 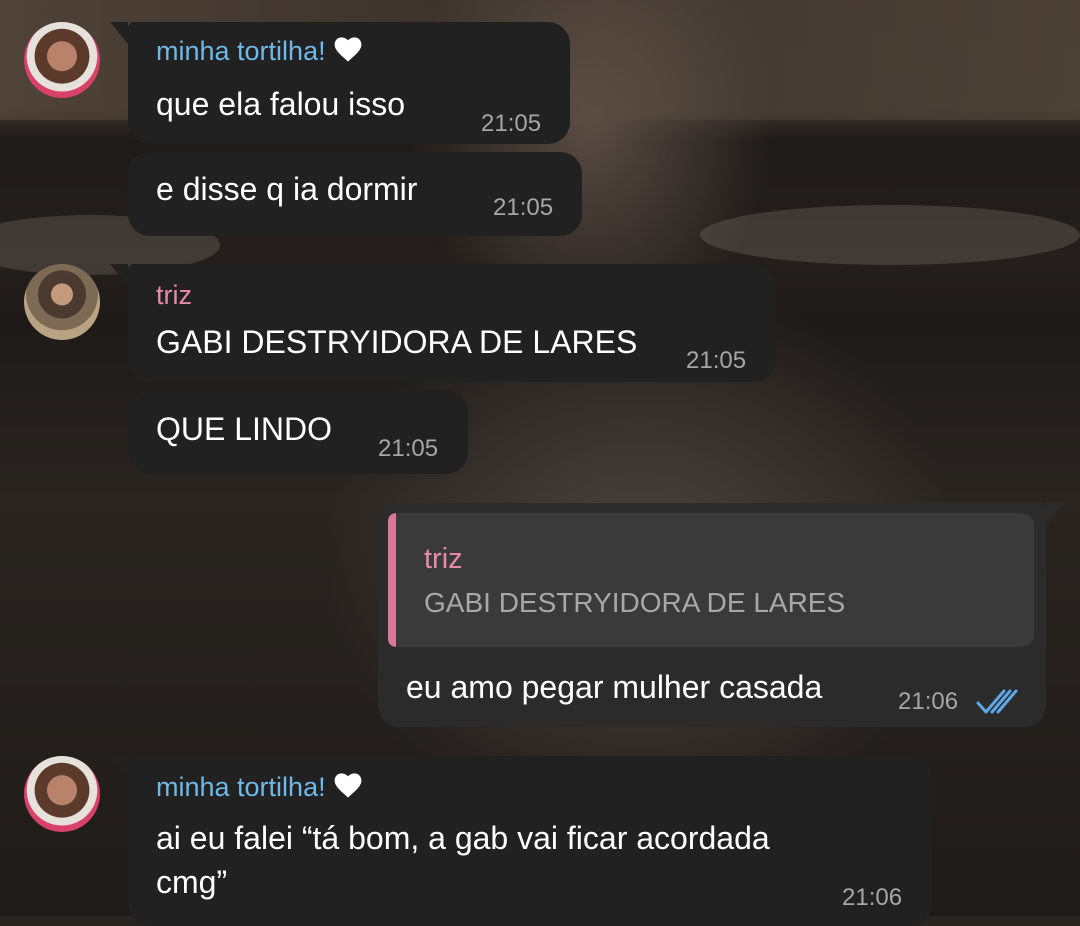 What do you see at coordinates (635, 602) in the screenshot?
I see `reply-text: GABI DESTRYIDORA DE LARES` at bounding box center [635, 602].